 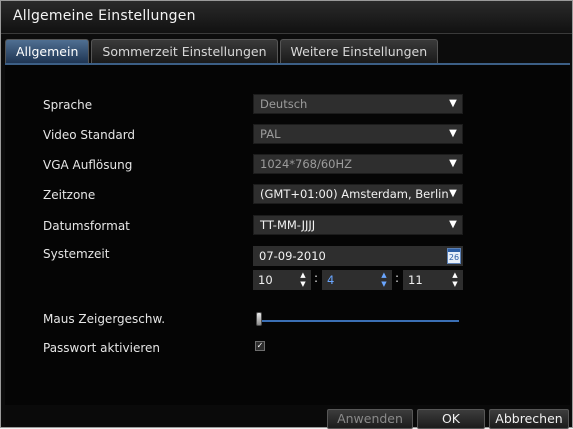 What do you see at coordinates (354, 194) in the screenshot?
I see `timezone-value: (GMT+01:00) Amsterdam, Berlin` at bounding box center [354, 194].